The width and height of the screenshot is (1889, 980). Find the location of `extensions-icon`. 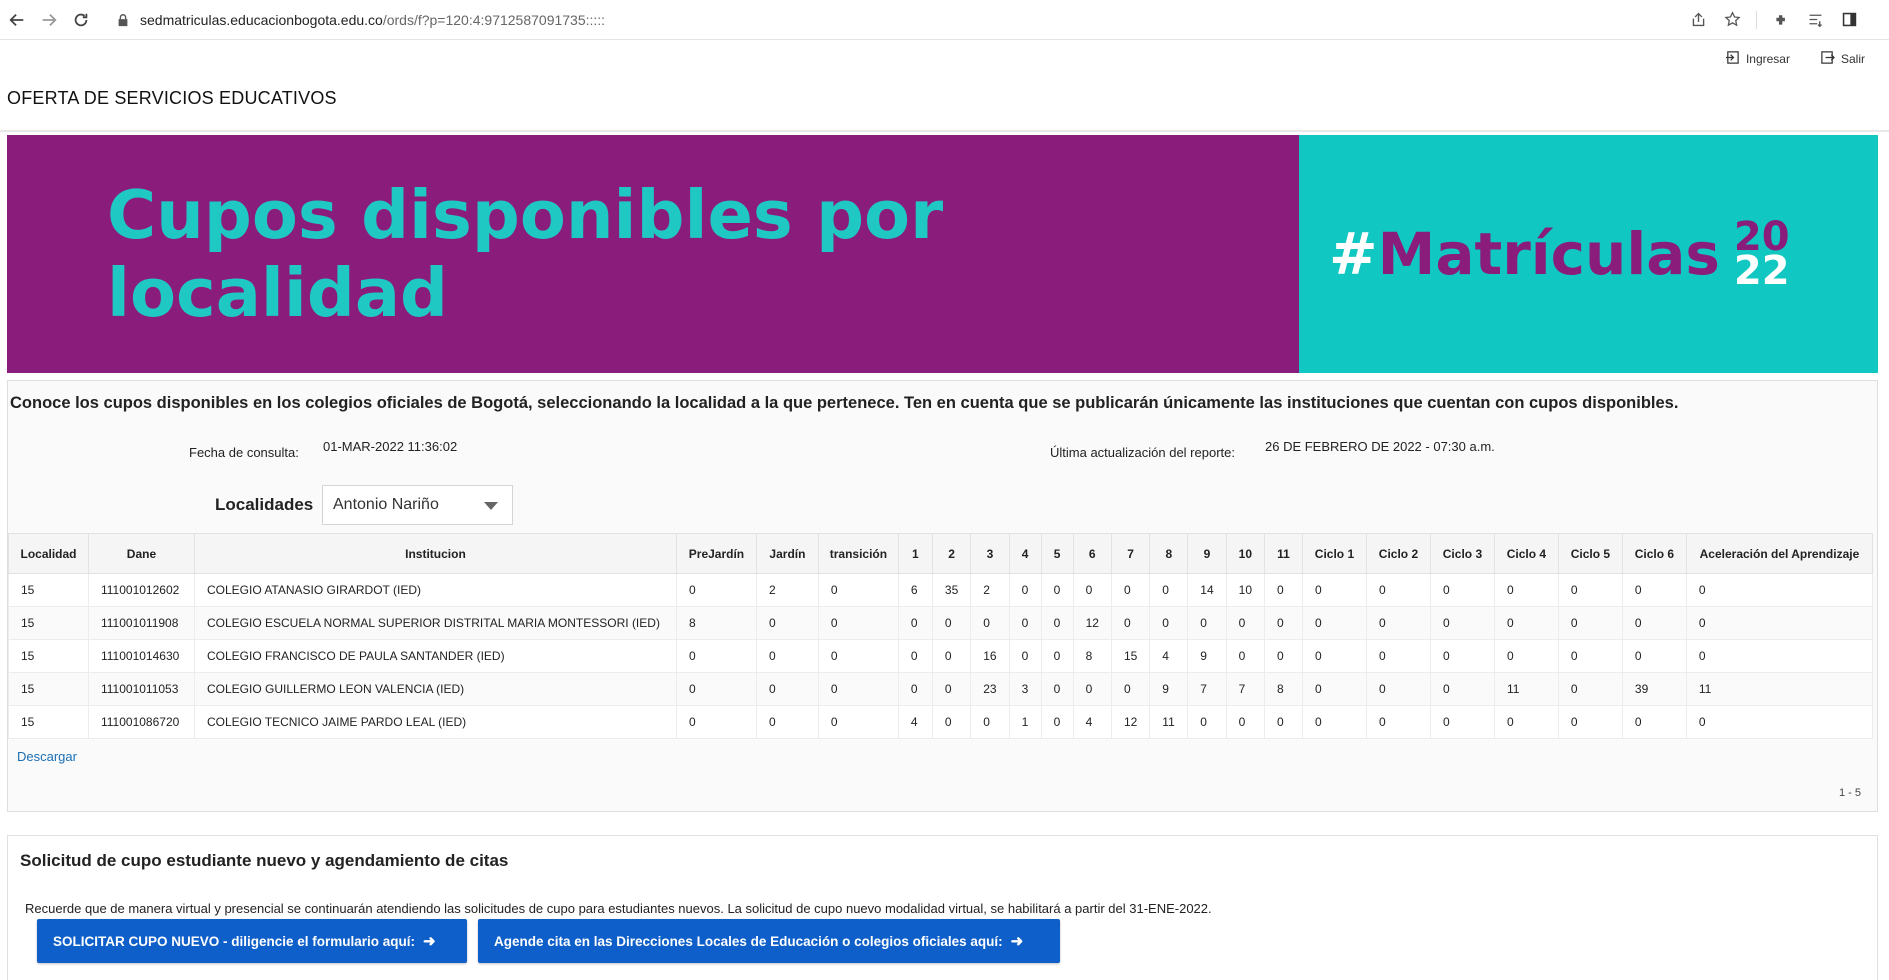

extensions-icon is located at coordinates (1781, 20).